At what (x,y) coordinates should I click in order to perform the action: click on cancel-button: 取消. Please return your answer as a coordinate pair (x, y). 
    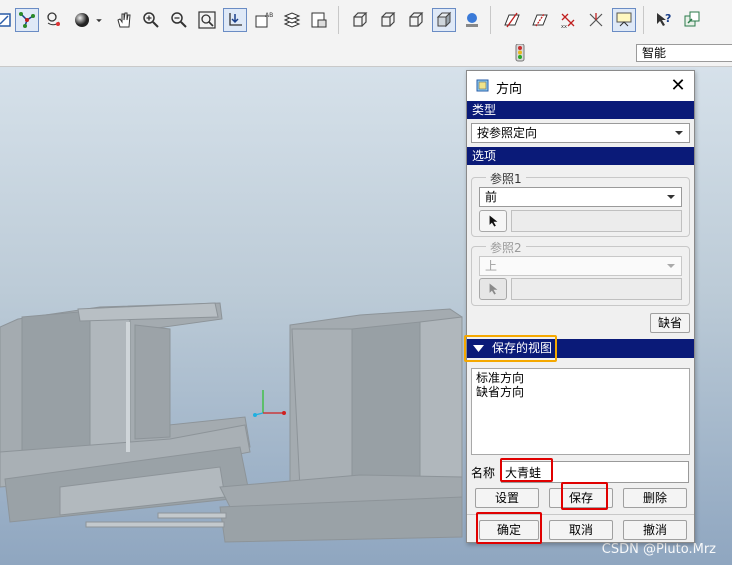
    Looking at the image, I should click on (581, 530).